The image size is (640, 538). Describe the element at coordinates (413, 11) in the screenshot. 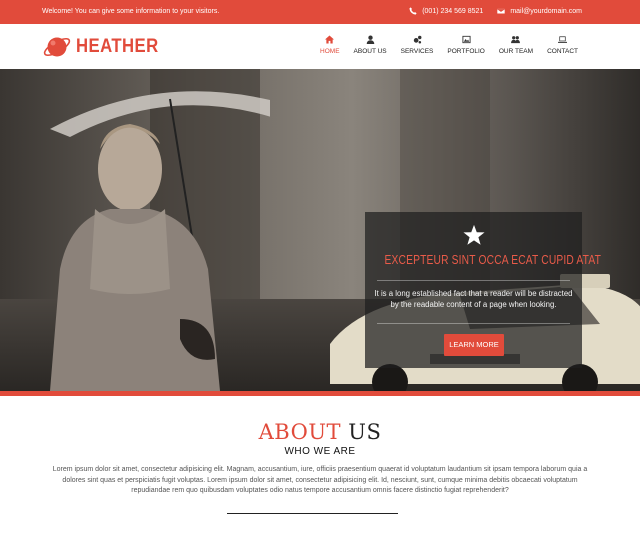

I see `phone-icon` at that location.